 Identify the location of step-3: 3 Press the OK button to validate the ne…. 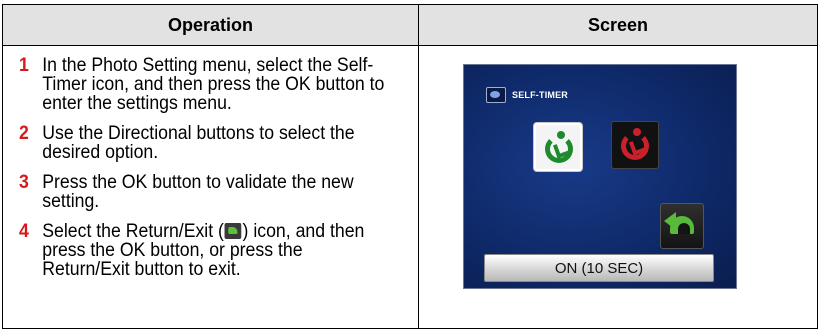
(205, 192).